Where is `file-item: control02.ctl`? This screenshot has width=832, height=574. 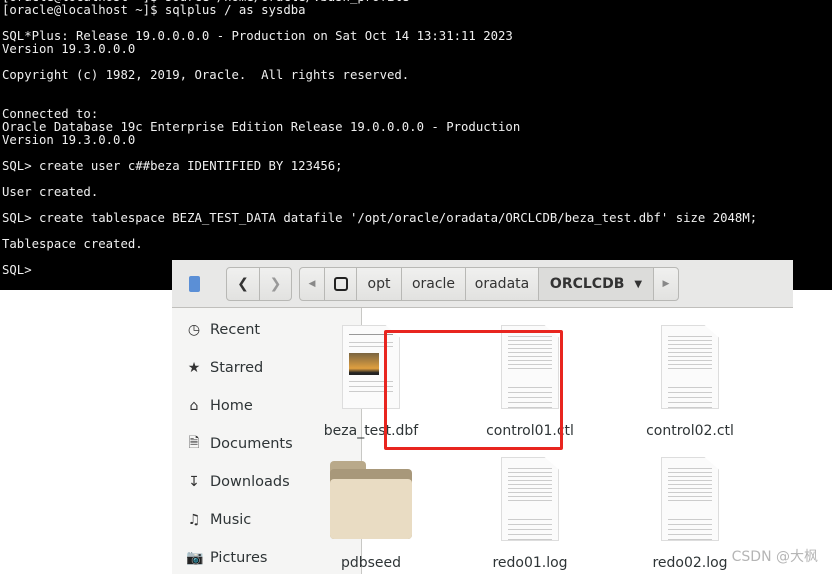
file-item: control02.ctl is located at coordinates (690, 382).